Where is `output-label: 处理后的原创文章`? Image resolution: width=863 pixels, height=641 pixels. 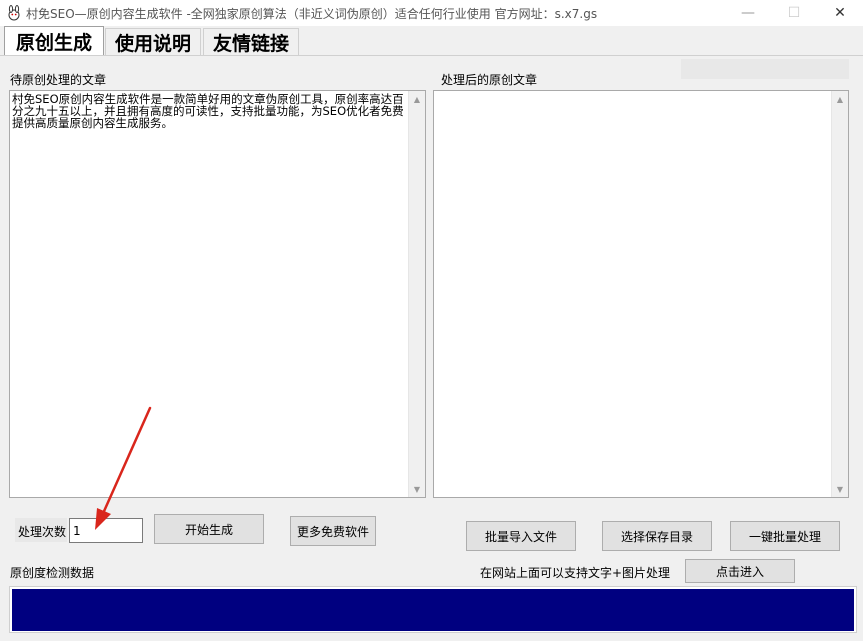
output-label: 处理后的原创文章 is located at coordinates (489, 80).